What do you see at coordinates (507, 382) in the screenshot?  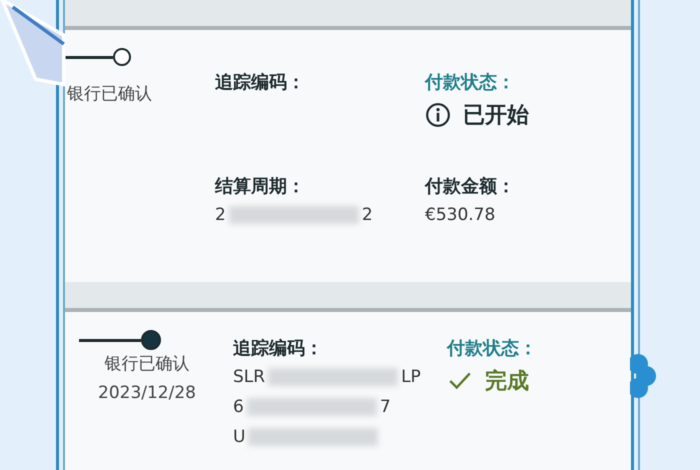 I see `status-text: 完成` at bounding box center [507, 382].